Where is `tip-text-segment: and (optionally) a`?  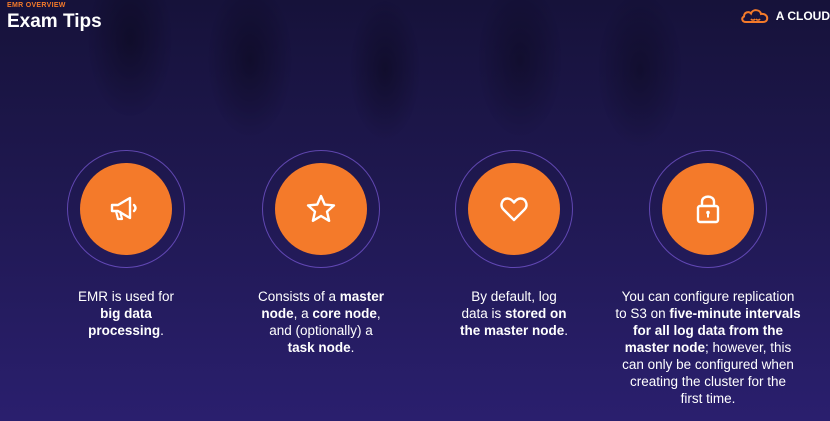
tip-text-segment: and (optionally) a is located at coordinates (321, 330).